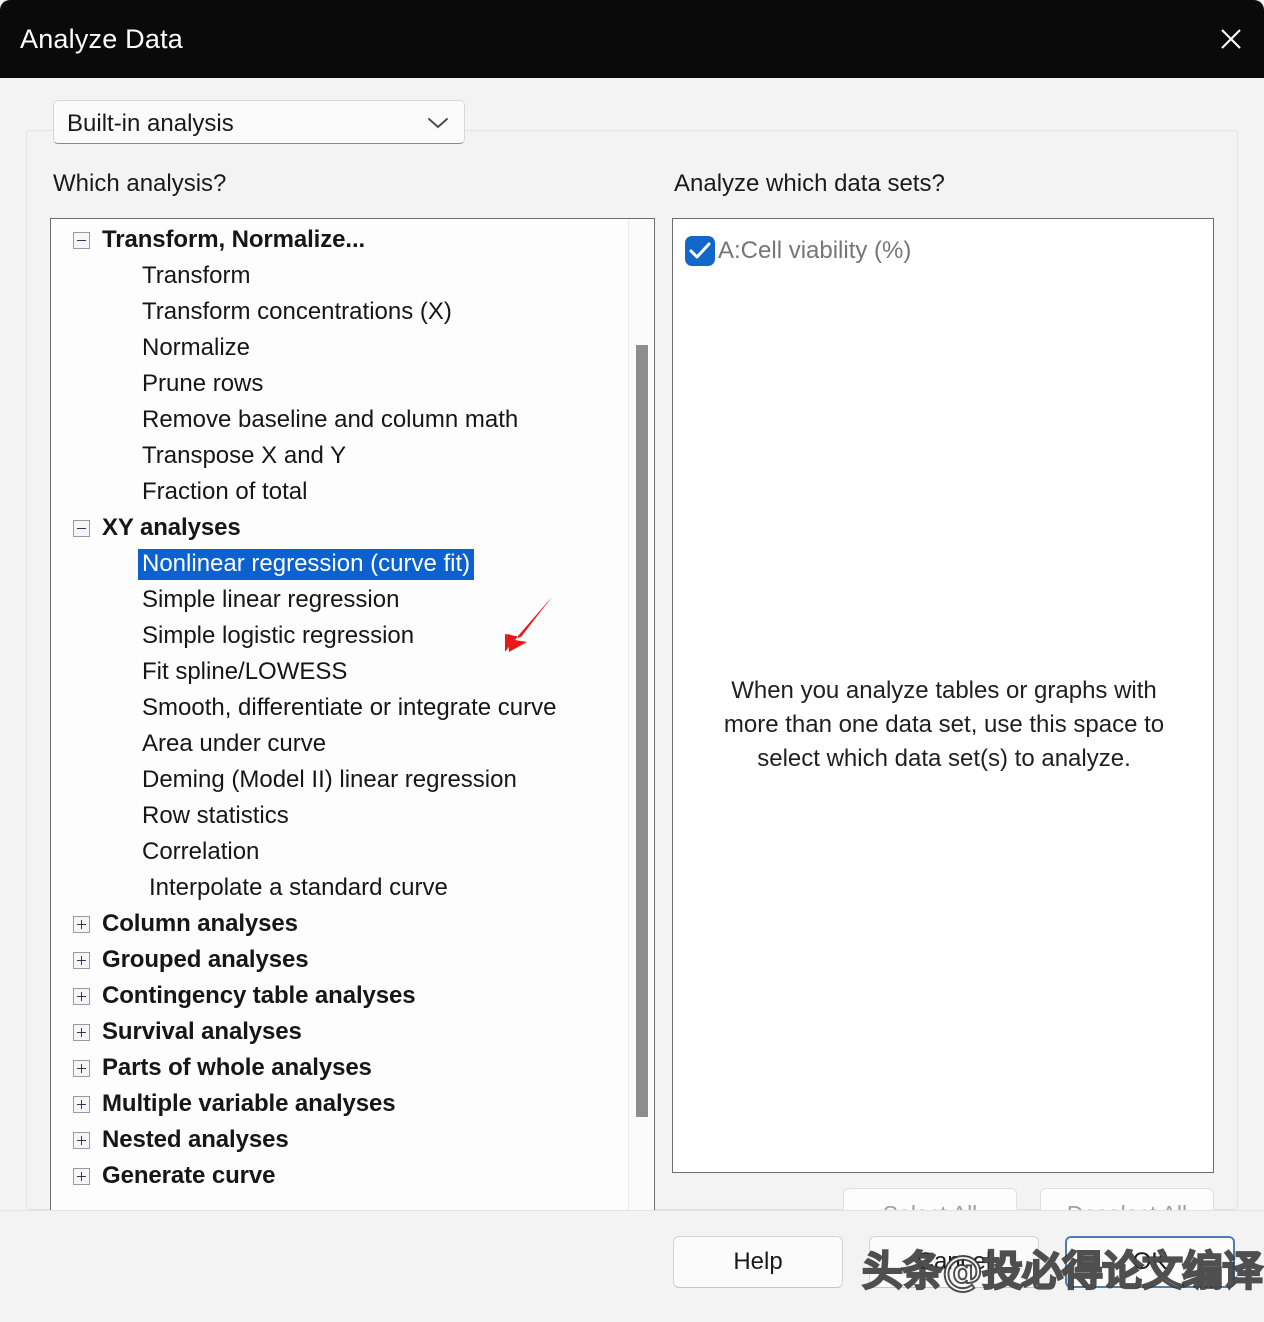  I want to click on analysis-tree-item-label: Correlation, so click(201, 851).